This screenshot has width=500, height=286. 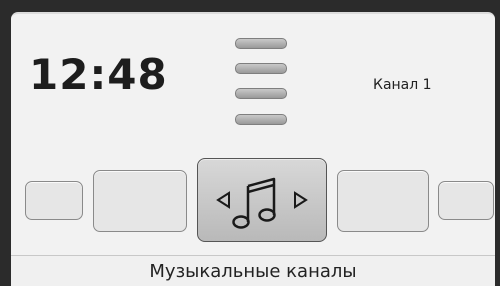 What do you see at coordinates (466, 200) in the screenshot?
I see `carousel-tile-far-right` at bounding box center [466, 200].